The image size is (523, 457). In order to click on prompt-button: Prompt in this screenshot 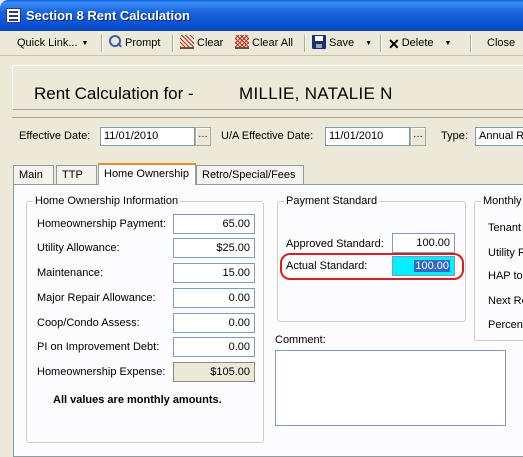, I will do `click(134, 43)`.